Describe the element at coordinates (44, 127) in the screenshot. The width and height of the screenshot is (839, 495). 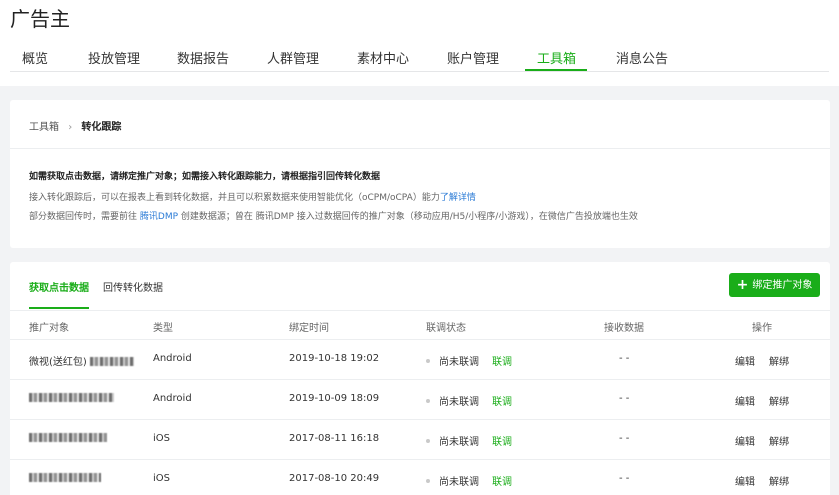
I see `breadcrumb-parent: 工具箱` at that location.